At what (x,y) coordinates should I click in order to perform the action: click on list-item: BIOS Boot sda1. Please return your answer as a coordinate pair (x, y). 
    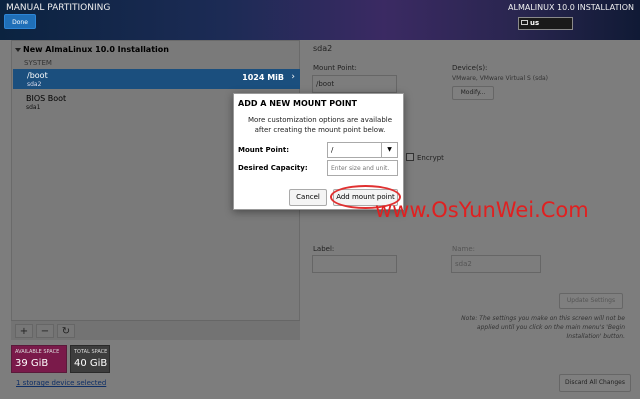
    Looking at the image, I should click on (46, 102).